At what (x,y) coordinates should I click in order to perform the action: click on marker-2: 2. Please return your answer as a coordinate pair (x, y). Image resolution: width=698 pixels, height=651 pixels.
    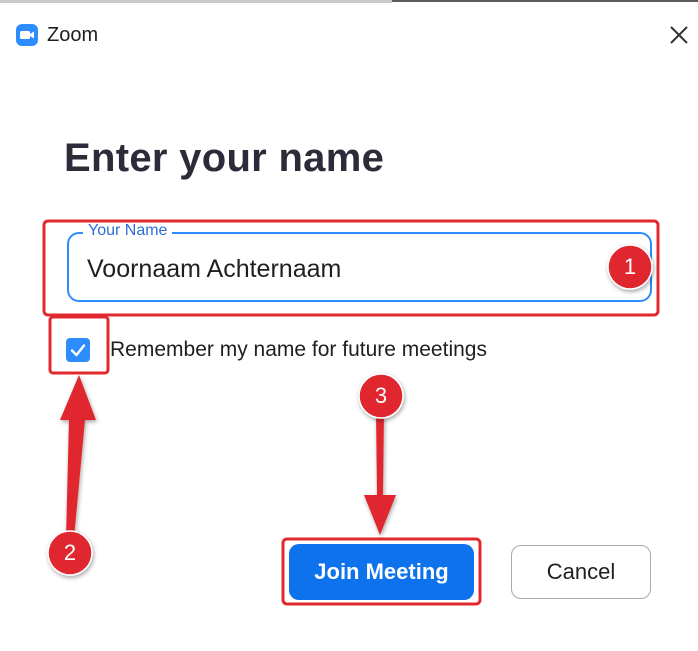
    Looking at the image, I should click on (70, 552).